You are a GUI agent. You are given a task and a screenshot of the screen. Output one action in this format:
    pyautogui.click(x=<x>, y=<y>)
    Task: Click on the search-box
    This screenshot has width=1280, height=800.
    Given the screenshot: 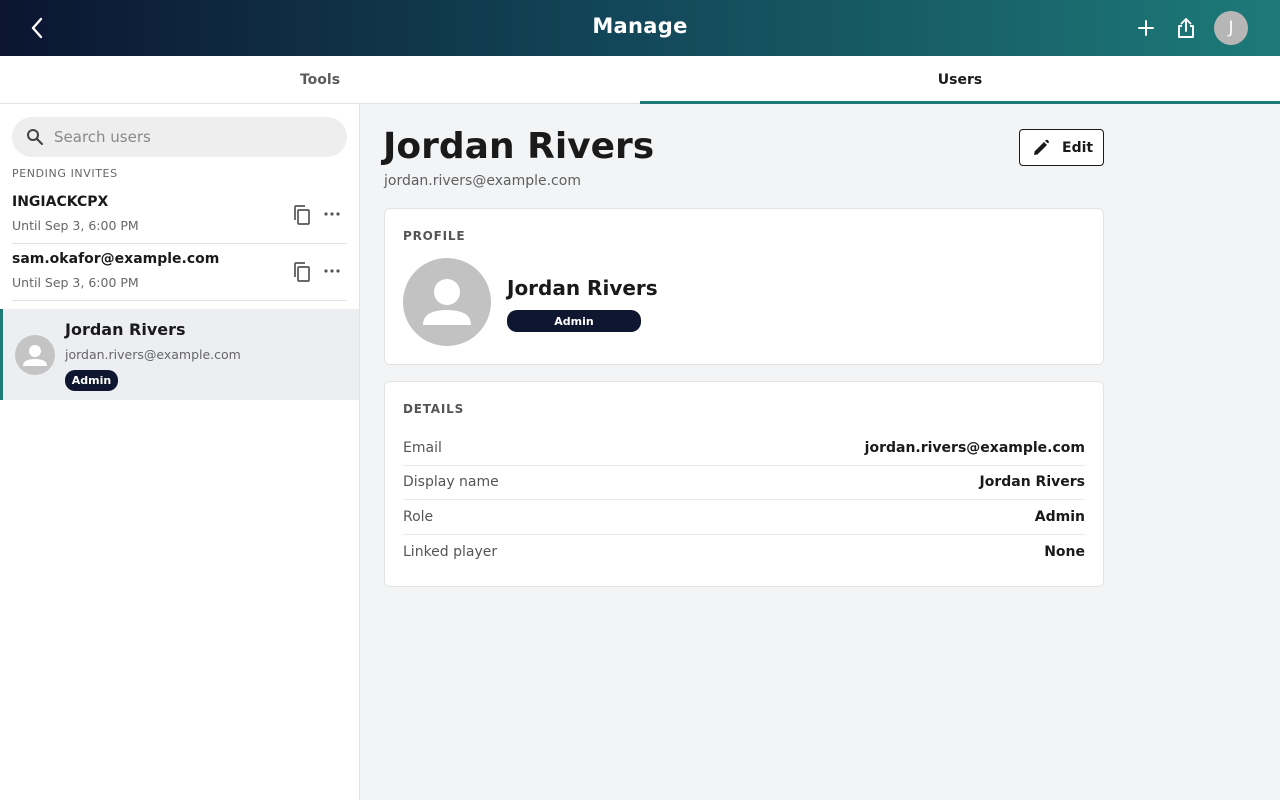 What is the action you would take?
    pyautogui.click(x=179, y=137)
    